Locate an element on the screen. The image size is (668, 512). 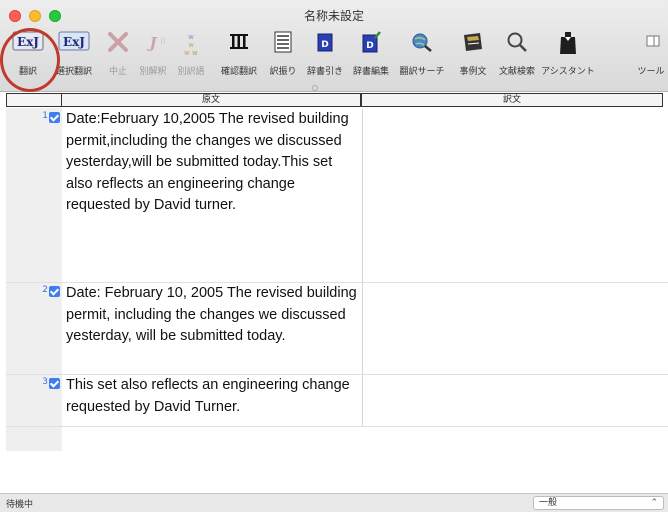
row-header-cell is located at coordinates (34, 100).